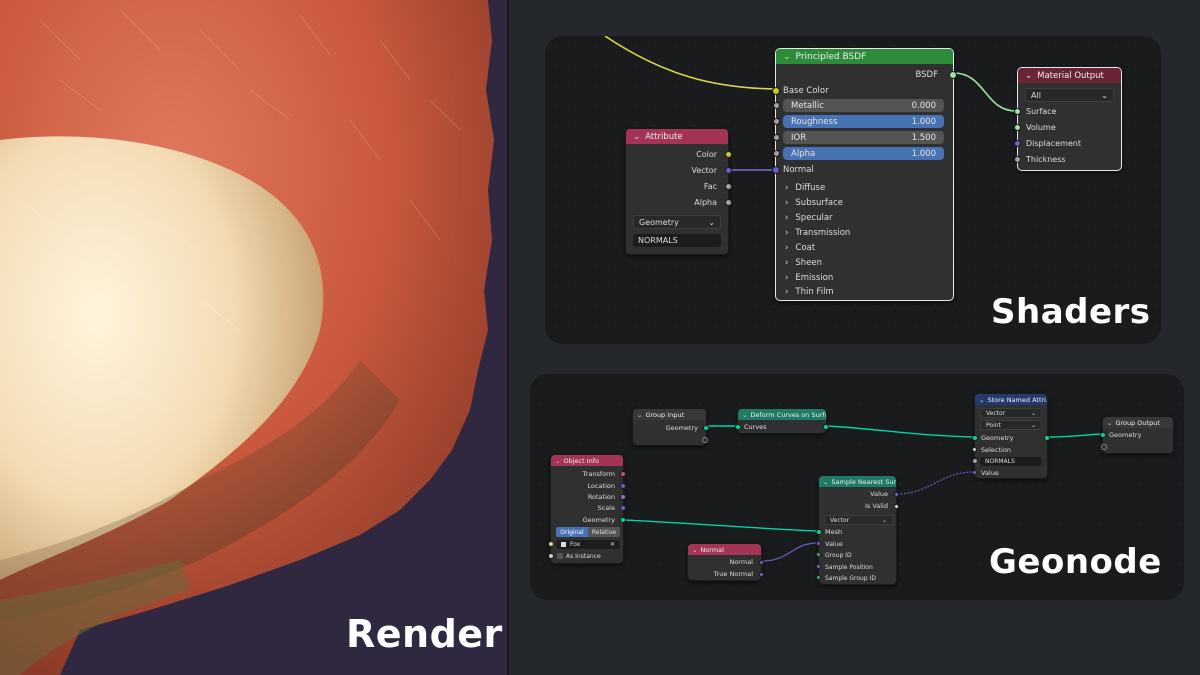  I want to click on sn-type-dropdown: Vector ⌄, so click(858, 520).